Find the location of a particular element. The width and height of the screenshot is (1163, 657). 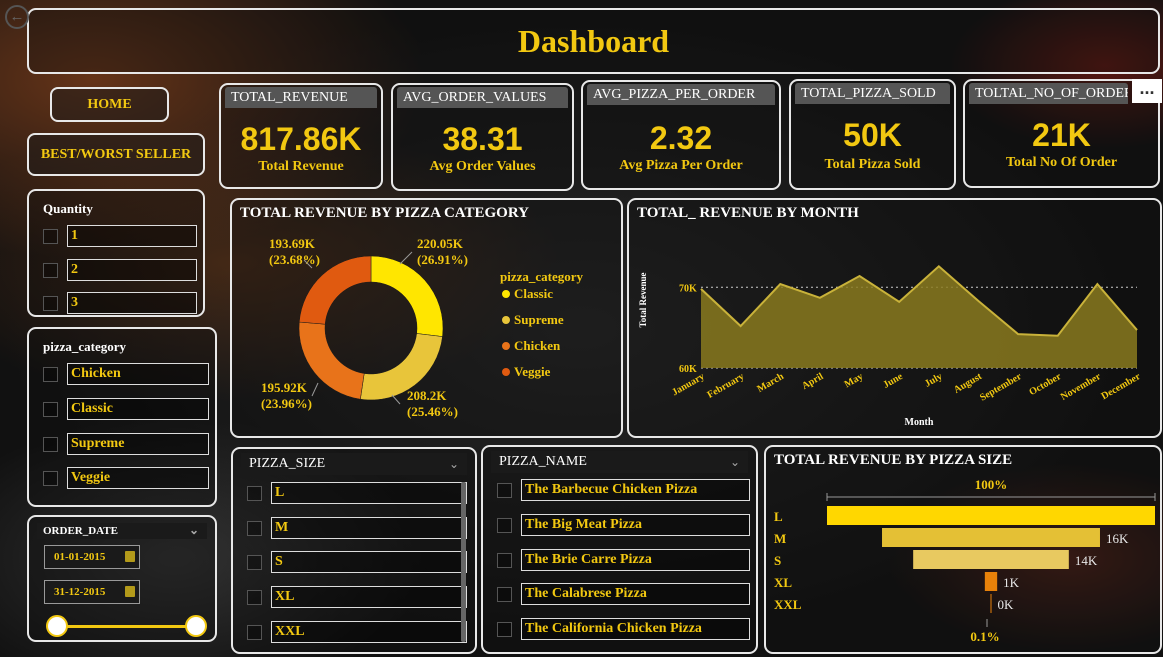

data-label: 16K is located at coordinates (1117, 538).